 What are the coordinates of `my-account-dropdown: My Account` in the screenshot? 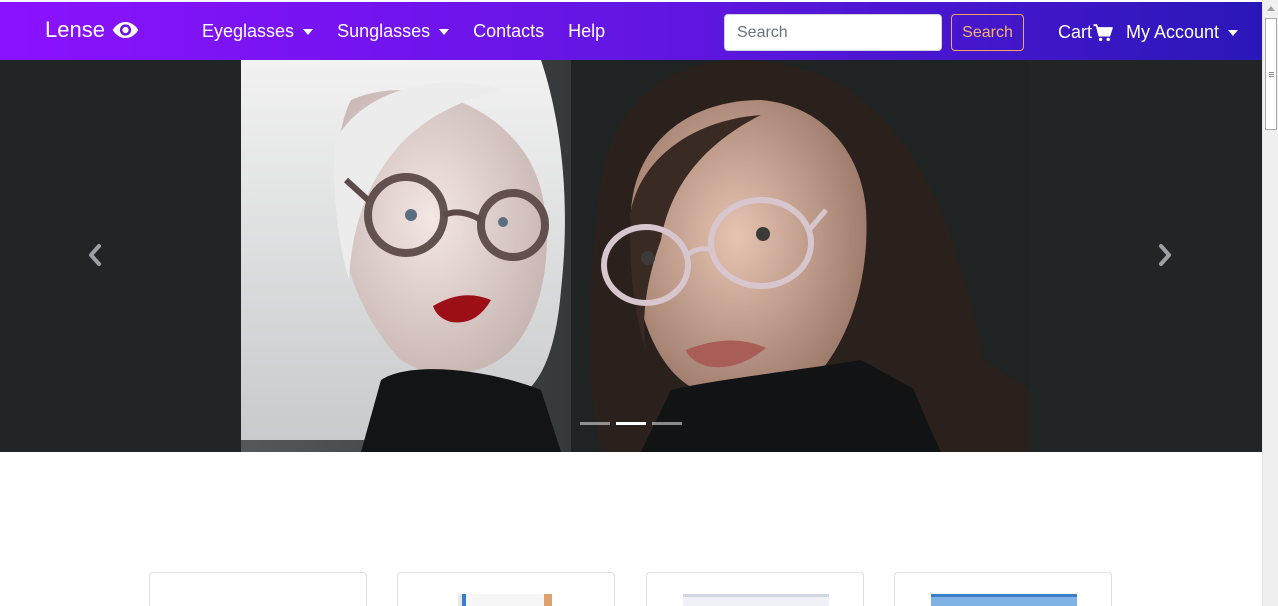 It's located at (1182, 32).